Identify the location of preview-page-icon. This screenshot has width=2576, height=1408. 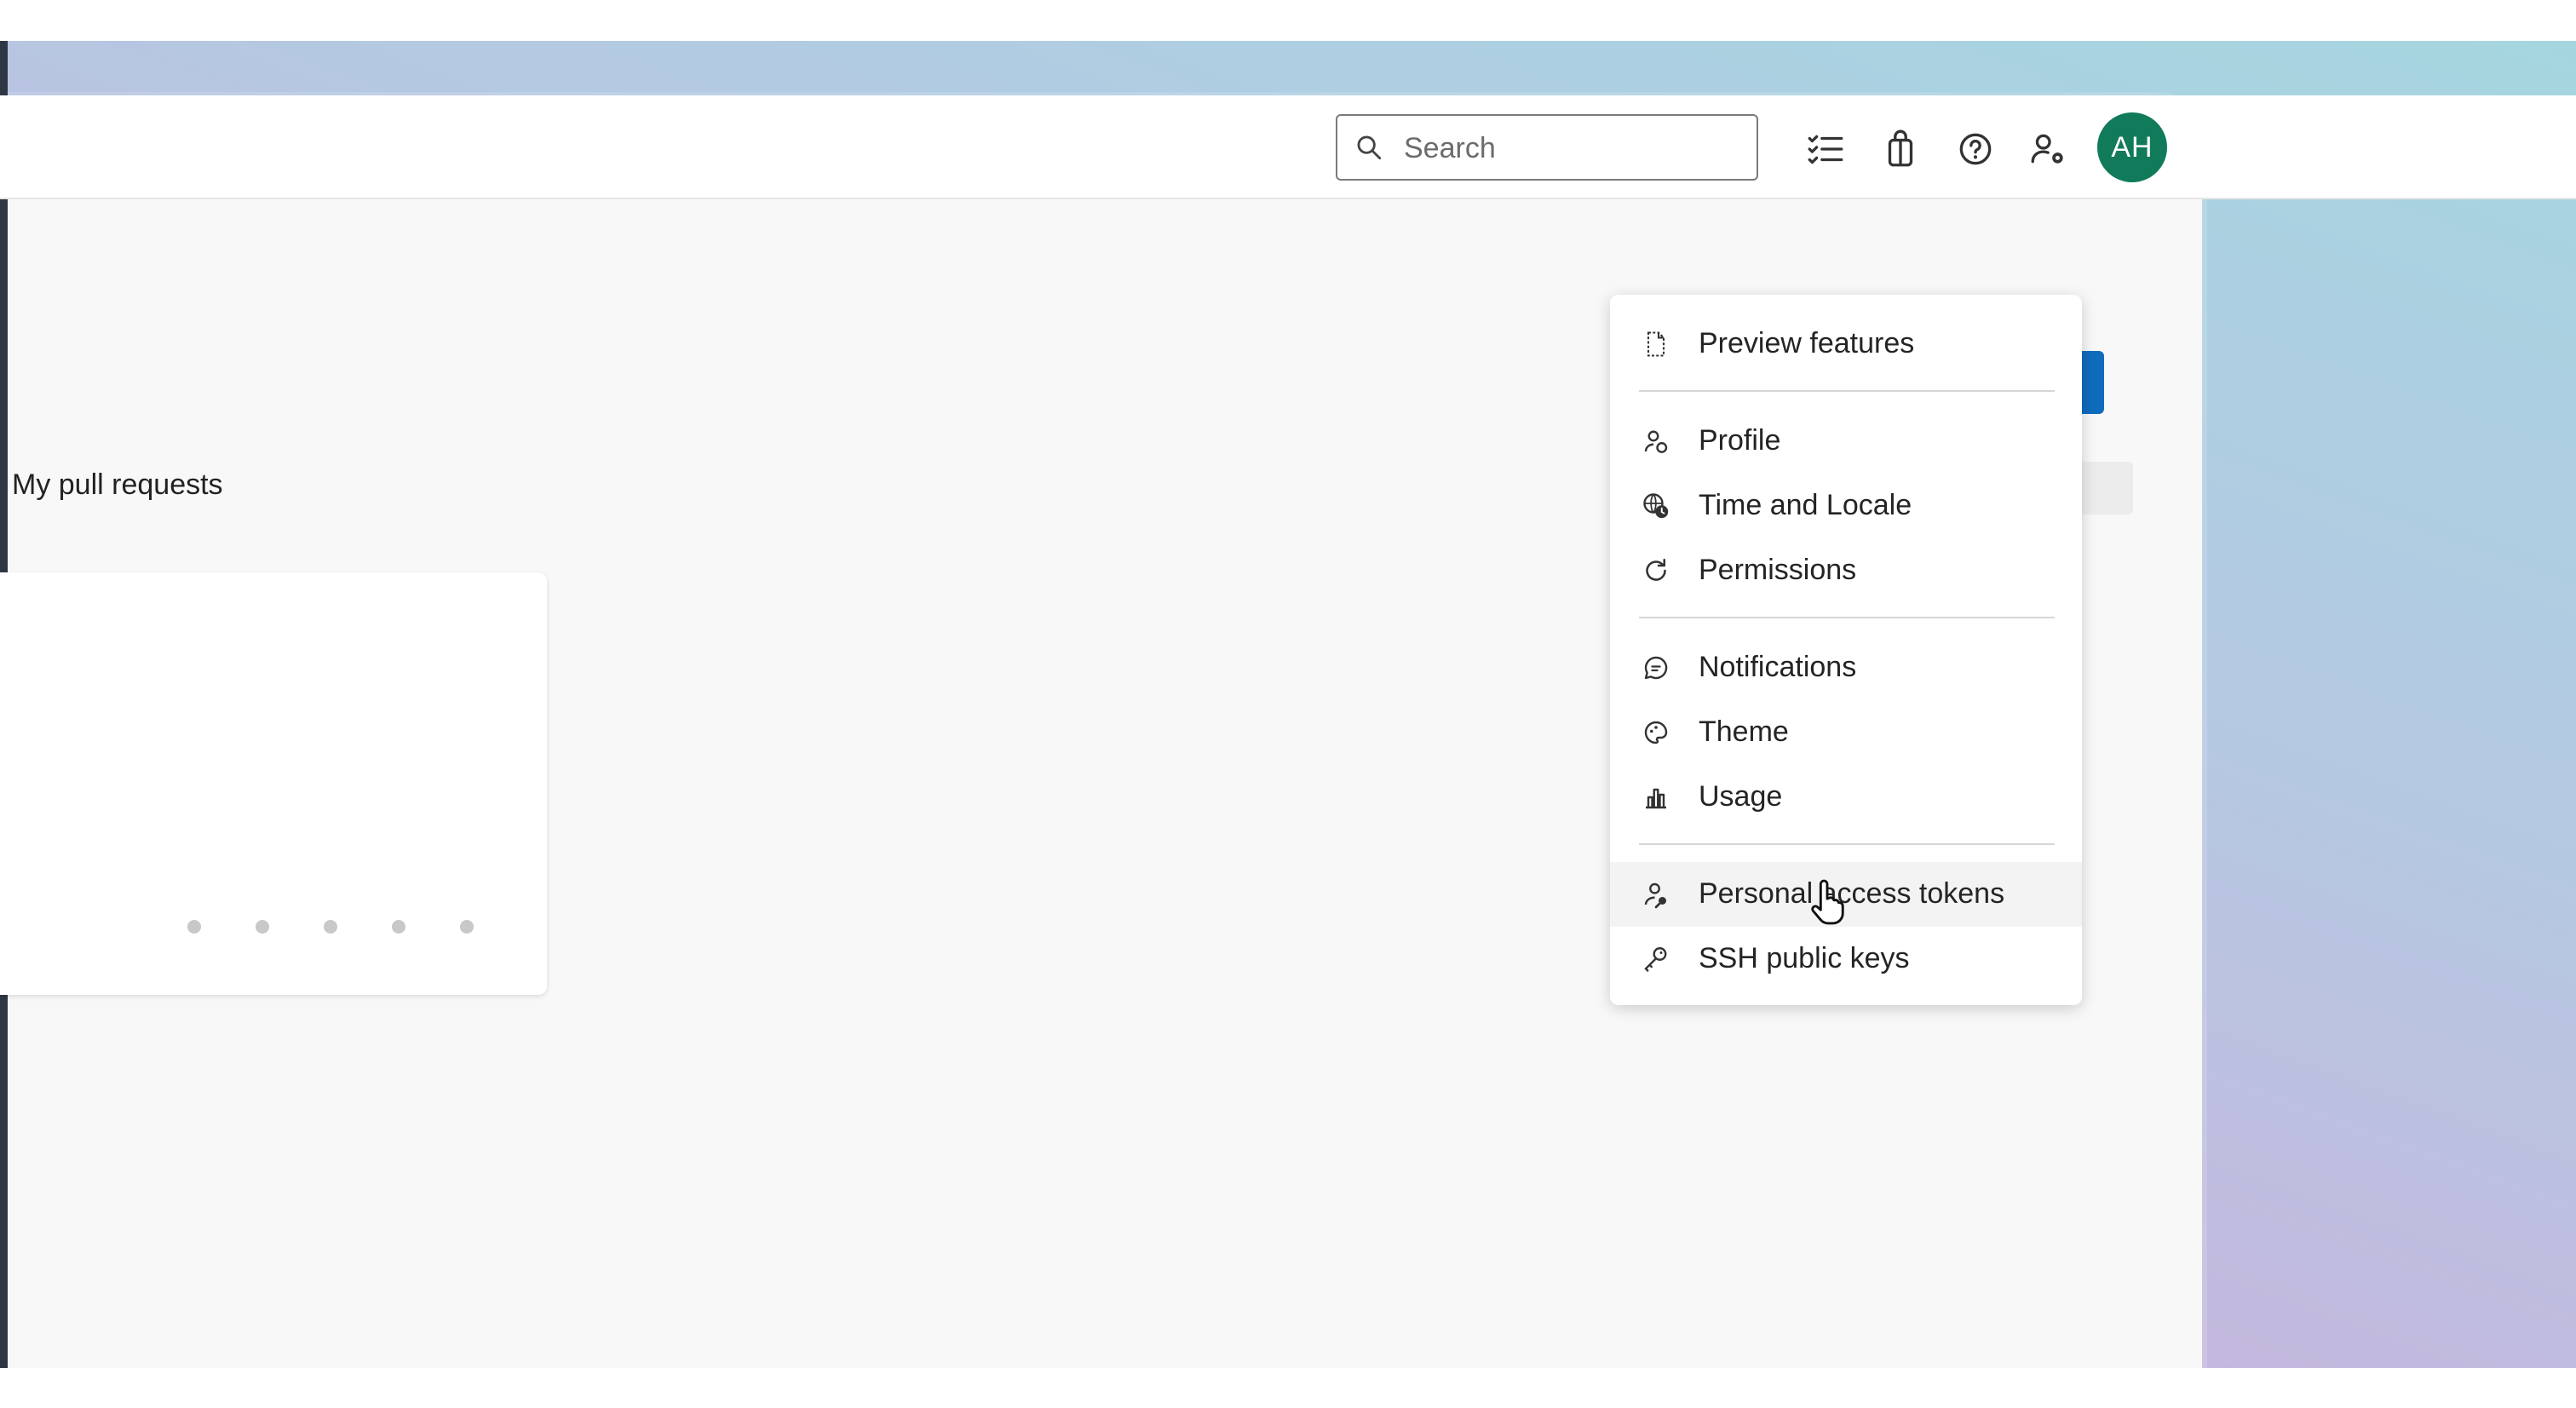
(1656, 344).